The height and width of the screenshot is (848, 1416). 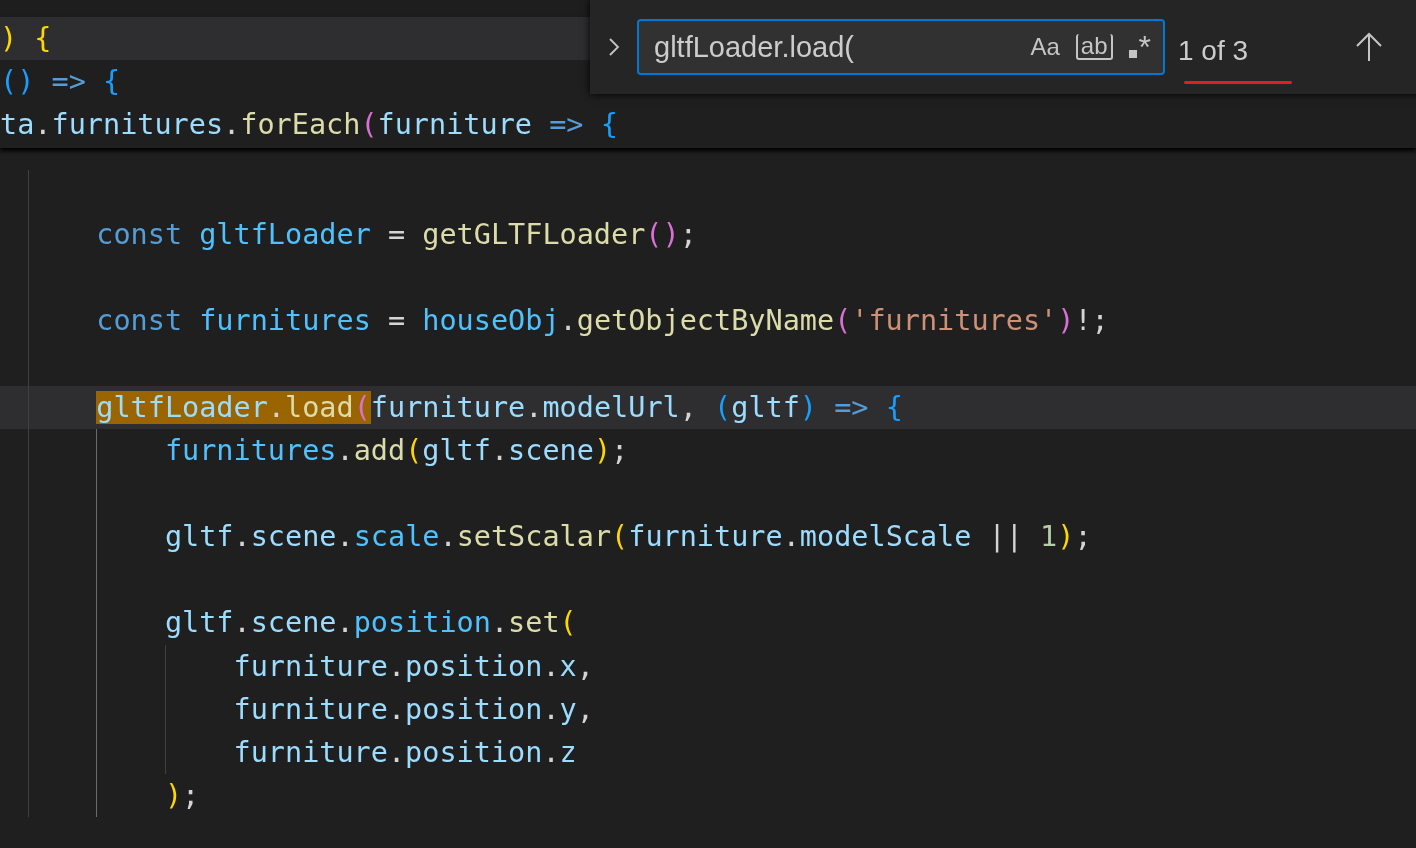 What do you see at coordinates (1369, 47) in the screenshot?
I see `arrow-up-icon` at bounding box center [1369, 47].